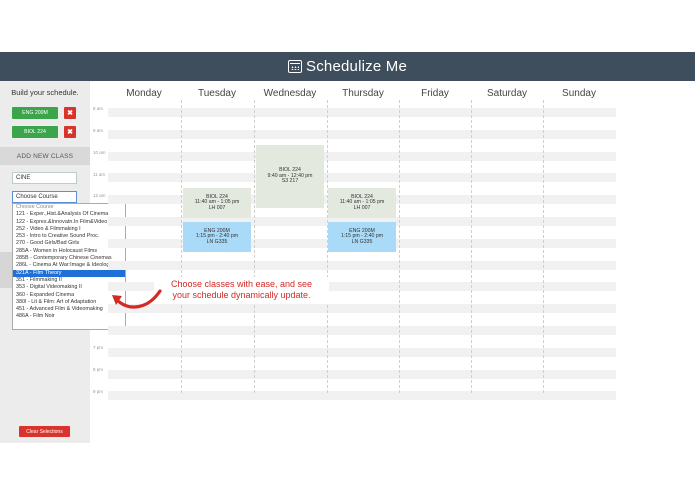 The image size is (695, 494). I want to click on day-header: Wednesday, so click(290, 93).